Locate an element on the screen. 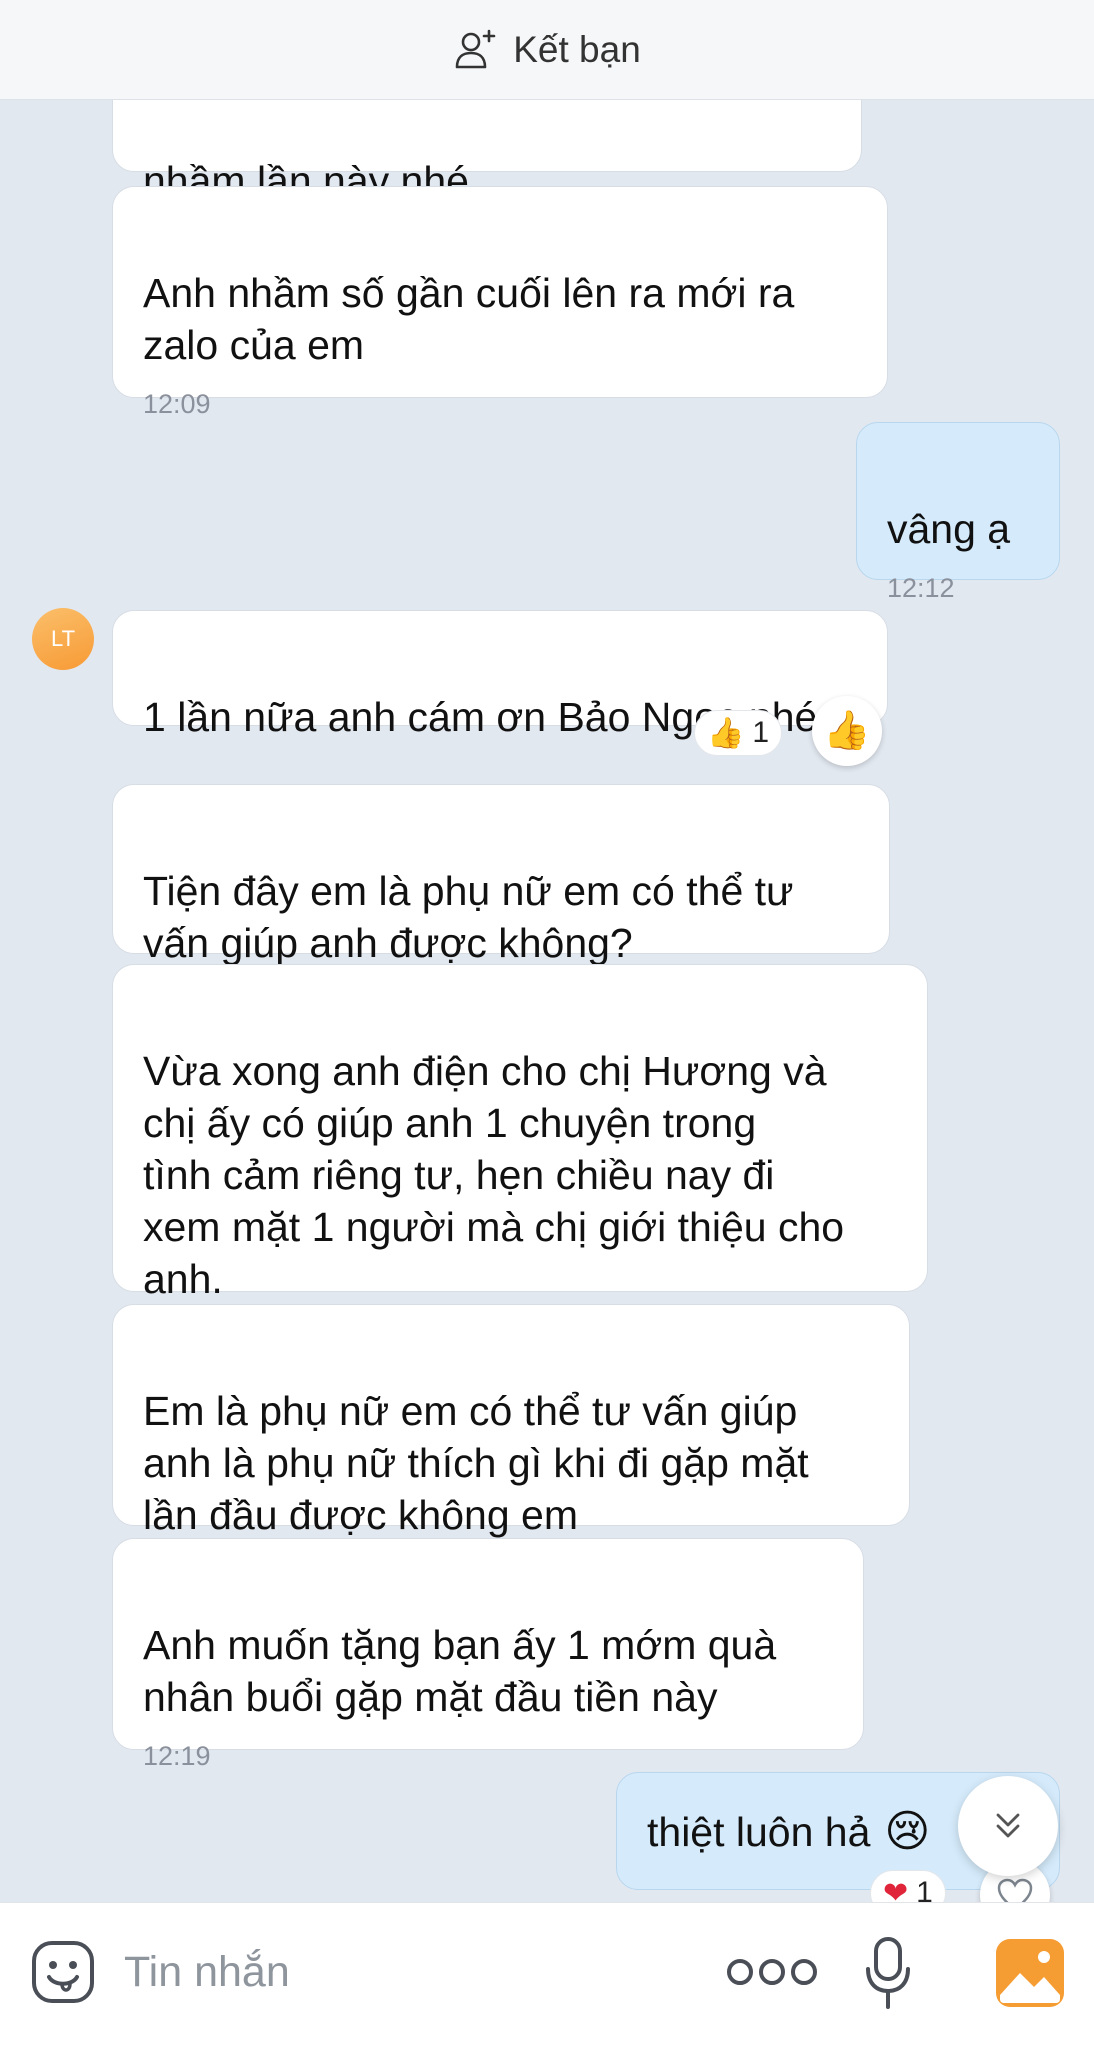  message-input is located at coordinates (404, 1972).